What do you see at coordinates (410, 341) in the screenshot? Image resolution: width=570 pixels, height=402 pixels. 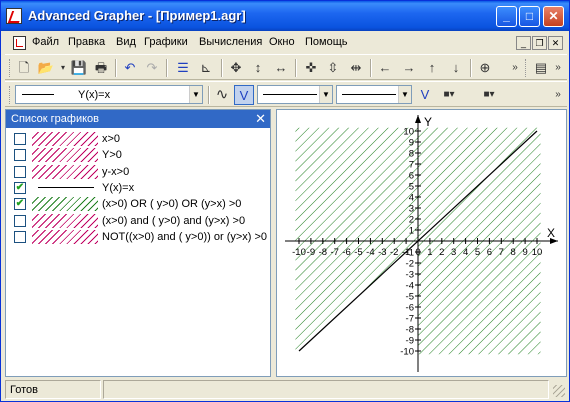 I see `y-tick-label: -9` at bounding box center [410, 341].